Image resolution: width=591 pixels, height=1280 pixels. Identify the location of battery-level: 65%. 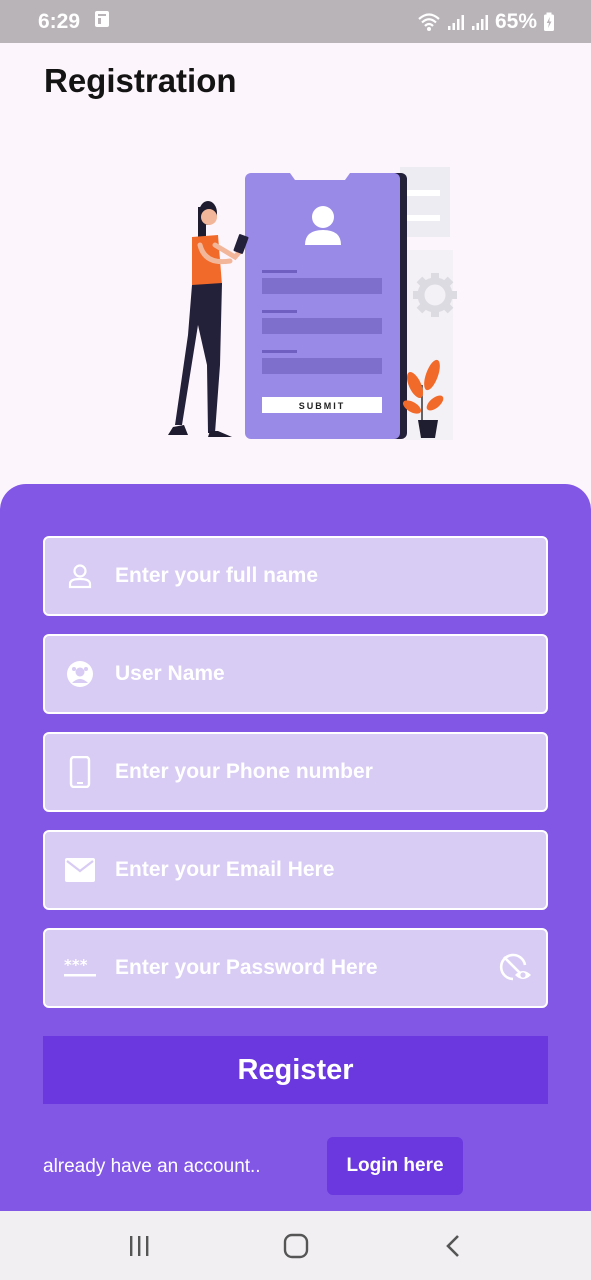
(515, 21).